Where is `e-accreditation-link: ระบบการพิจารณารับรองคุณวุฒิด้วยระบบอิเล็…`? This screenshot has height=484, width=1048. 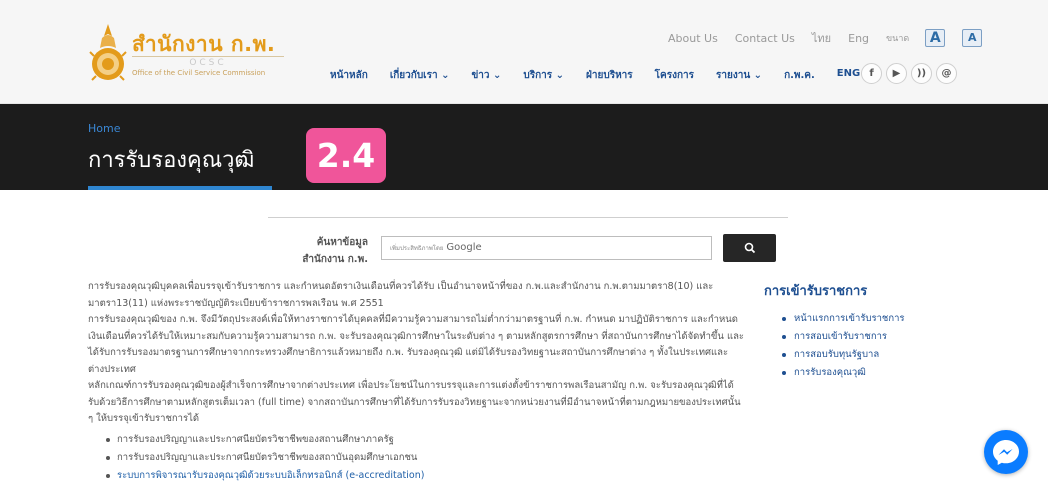
e-accreditation-link: ระบบการพิจารณารับรองคุณวุฒิด้วยระบบอิเล็… is located at coordinates (424, 475).